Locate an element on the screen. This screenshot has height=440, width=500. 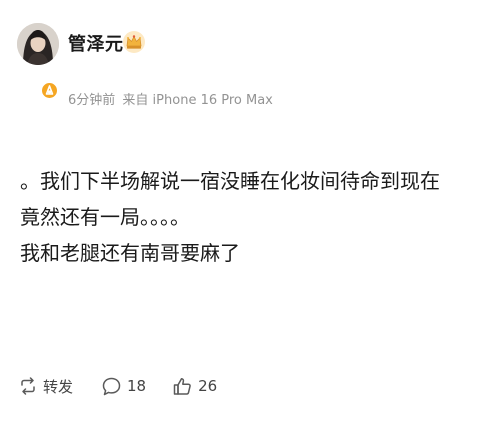
like-button: 26 is located at coordinates (194, 386).